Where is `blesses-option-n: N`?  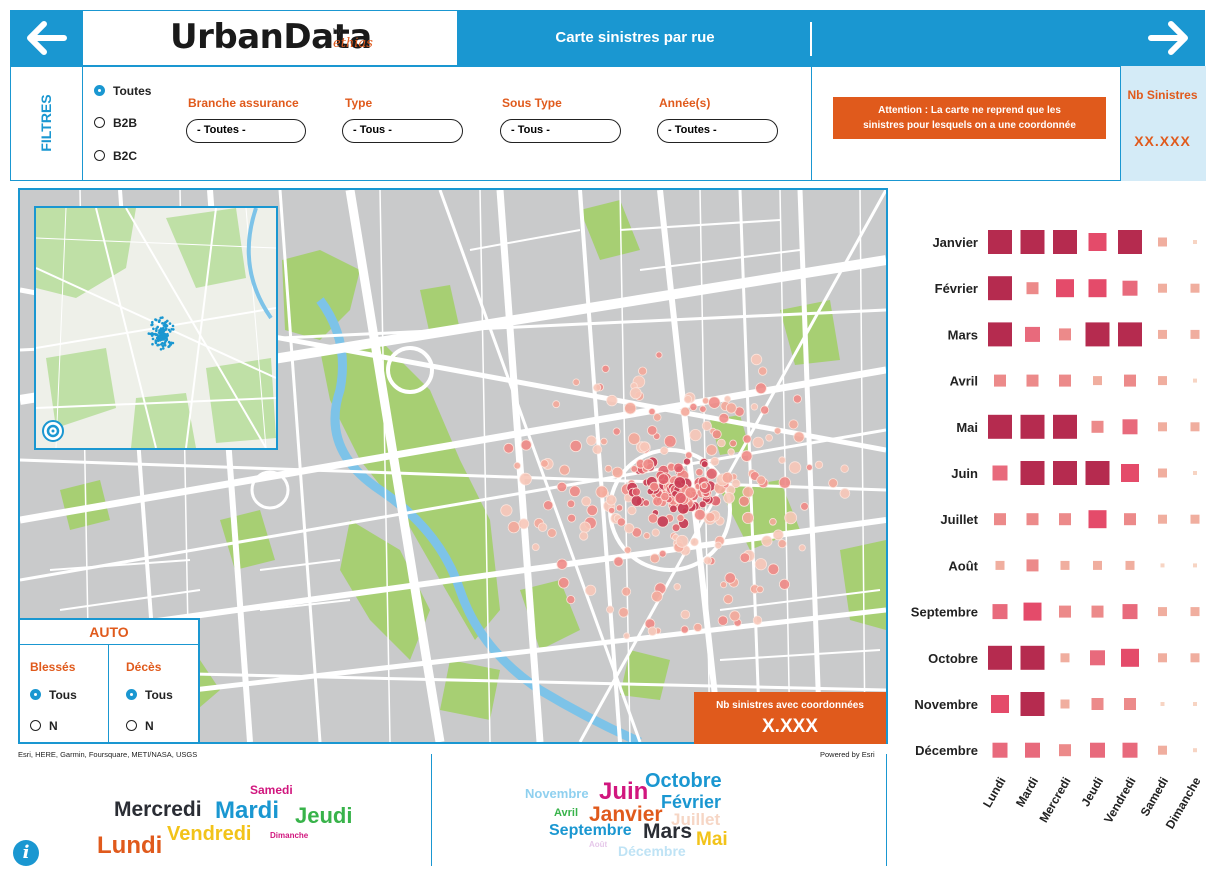 blesses-option-n: N is located at coordinates (44, 726).